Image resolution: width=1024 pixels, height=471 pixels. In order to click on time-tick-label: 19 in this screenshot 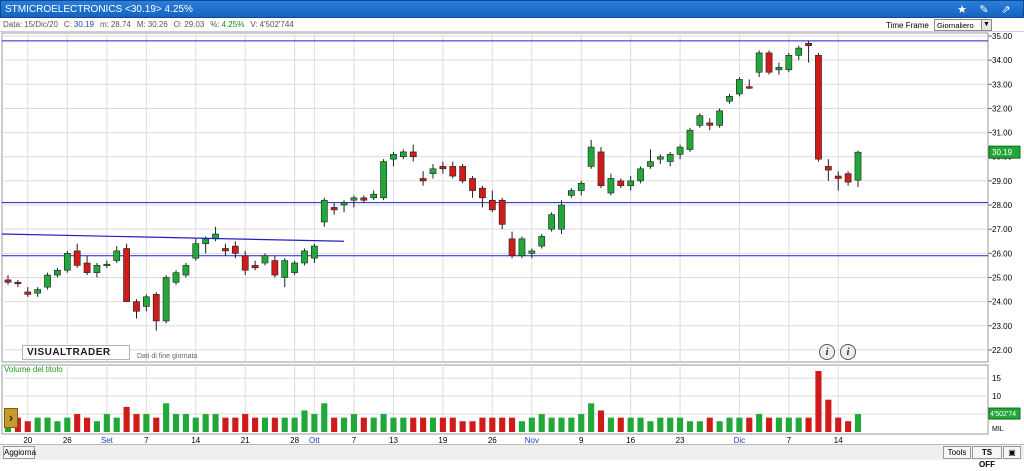, I will do `click(442, 440)`.